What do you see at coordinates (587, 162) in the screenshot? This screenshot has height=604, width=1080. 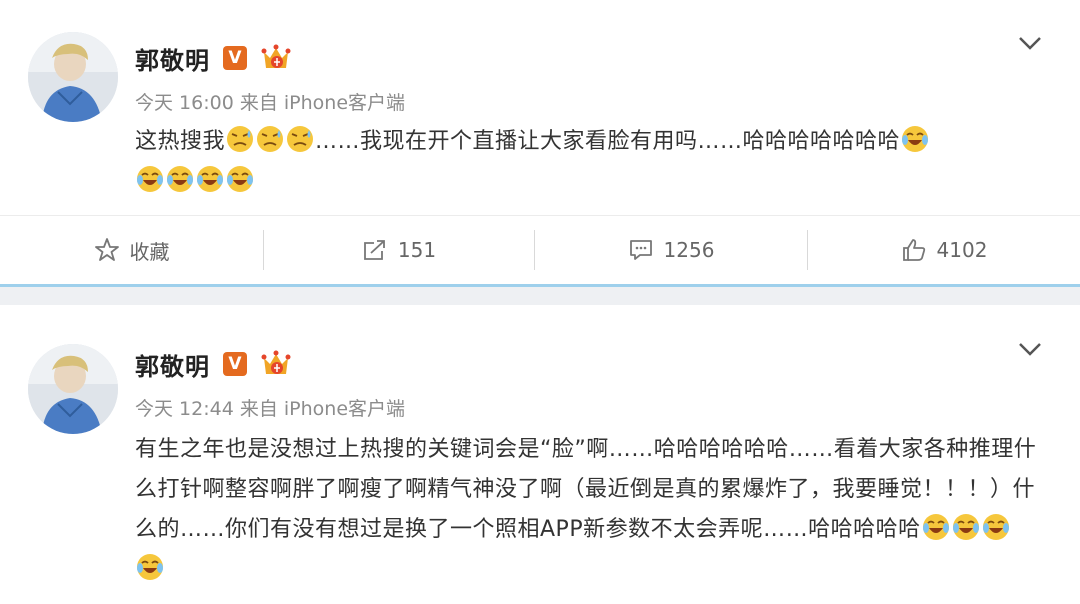 I see `post-text: 这热搜我 ……我现在开个直播让大家看脸有用吗……哈哈哈哈哈哈哈` at bounding box center [587, 162].